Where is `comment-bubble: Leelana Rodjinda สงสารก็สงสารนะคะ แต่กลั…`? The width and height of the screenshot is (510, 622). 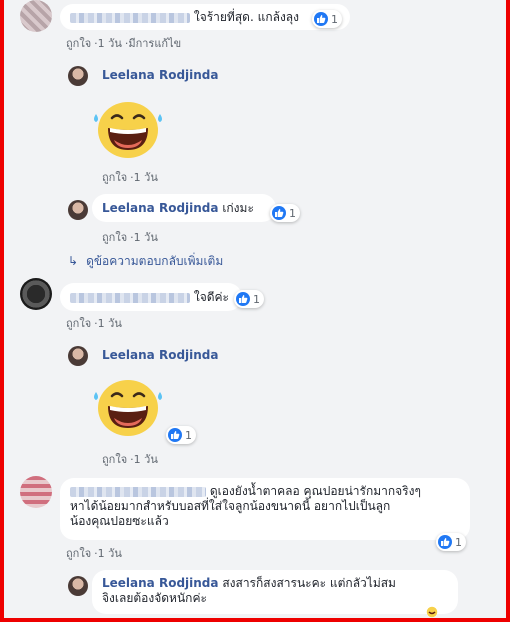
comment-bubble: Leelana Rodjinda สงสารก็สงสารนะคะ แต่กลั… is located at coordinates (275, 592).